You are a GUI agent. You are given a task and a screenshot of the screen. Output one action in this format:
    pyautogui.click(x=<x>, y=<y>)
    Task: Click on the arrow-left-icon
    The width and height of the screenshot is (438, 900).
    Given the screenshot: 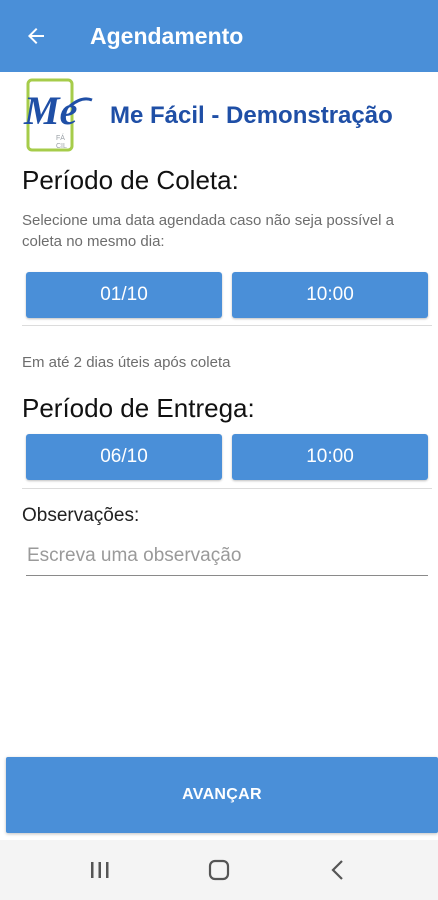 What is the action you would take?
    pyautogui.click(x=36, y=36)
    